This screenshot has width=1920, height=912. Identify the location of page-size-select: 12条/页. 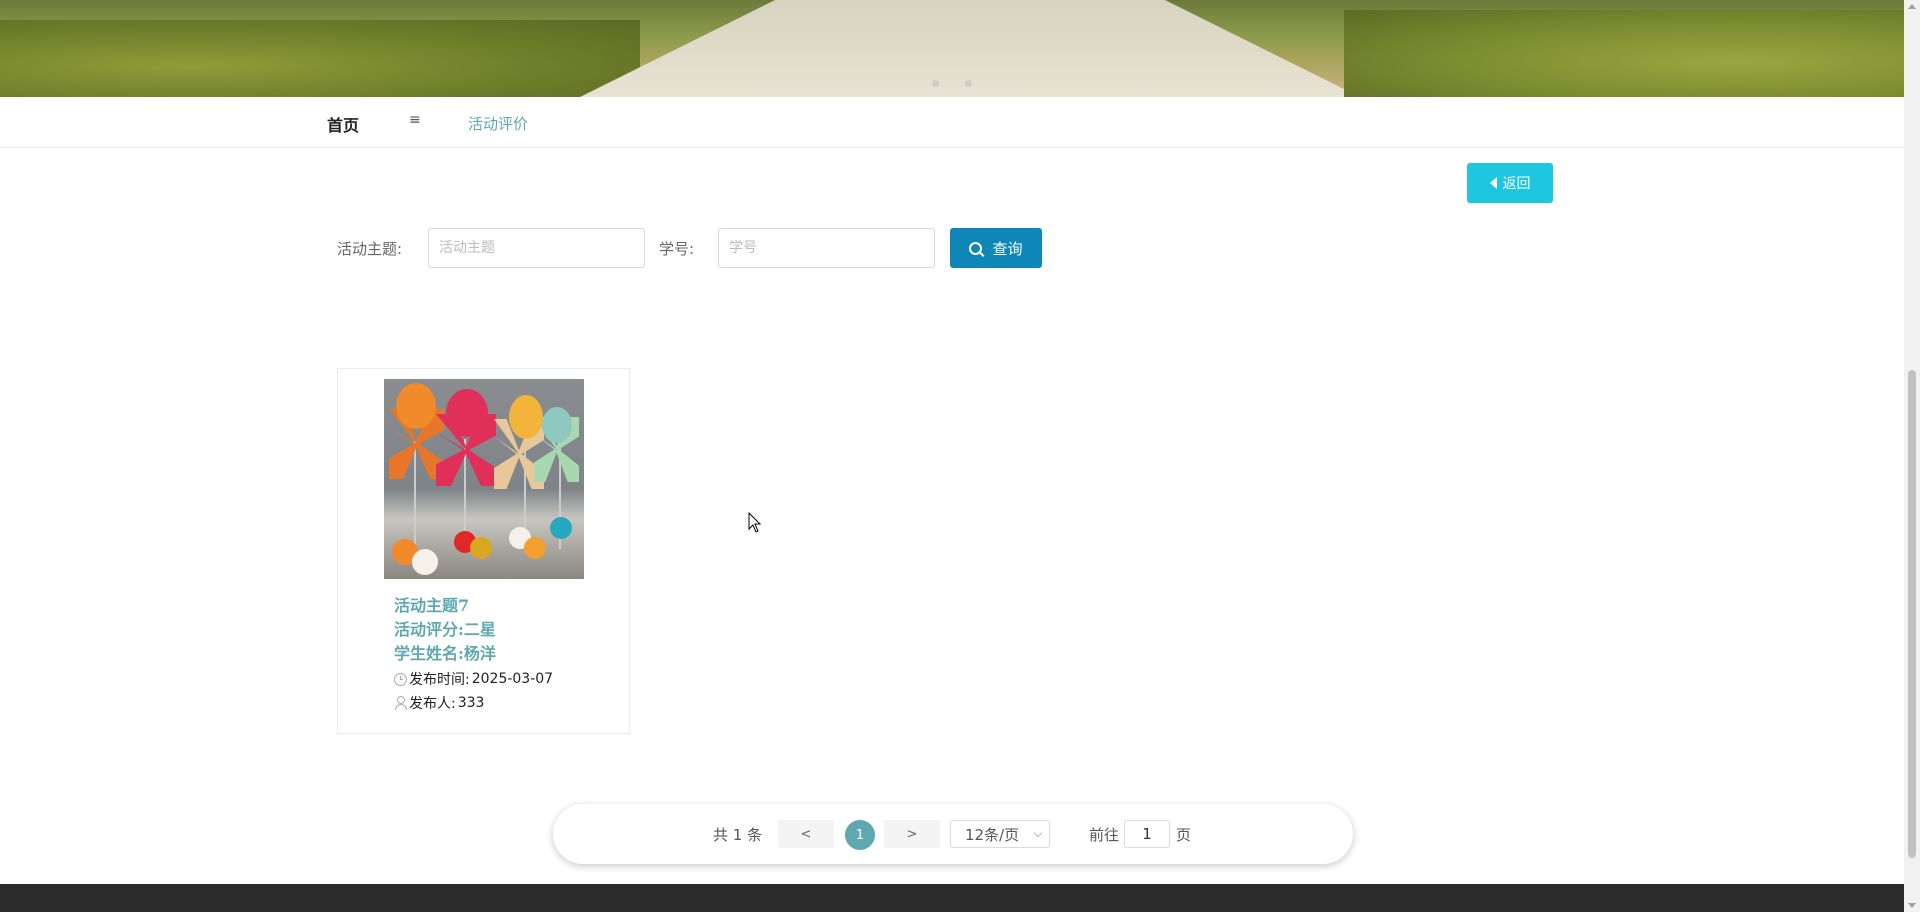
(1000, 834).